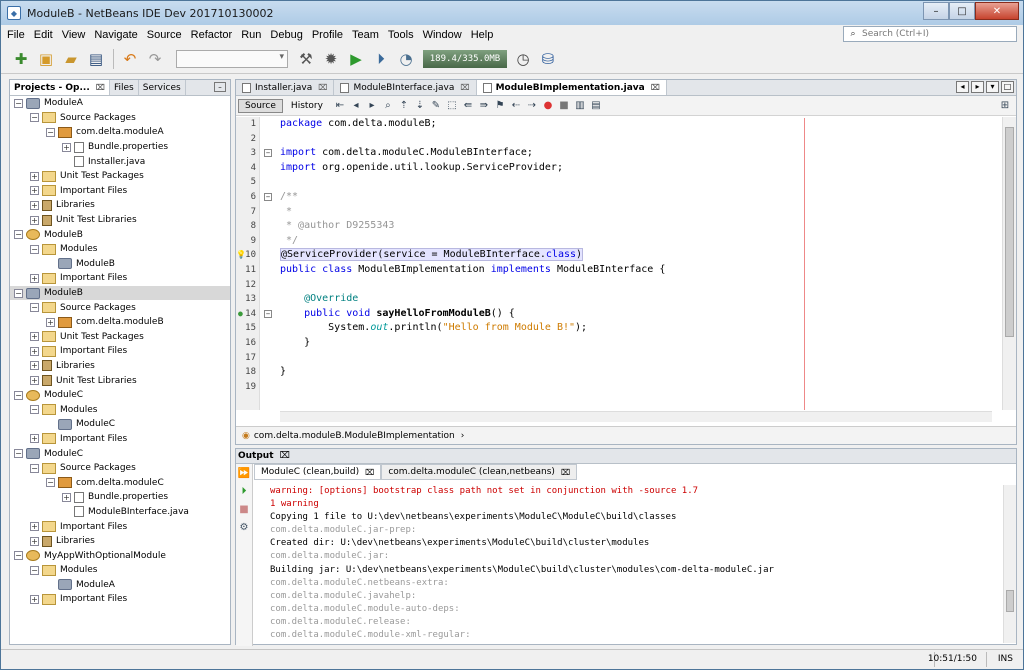 This screenshot has width=1024, height=670. I want to click on tab-nav-button: □, so click(1007, 87).